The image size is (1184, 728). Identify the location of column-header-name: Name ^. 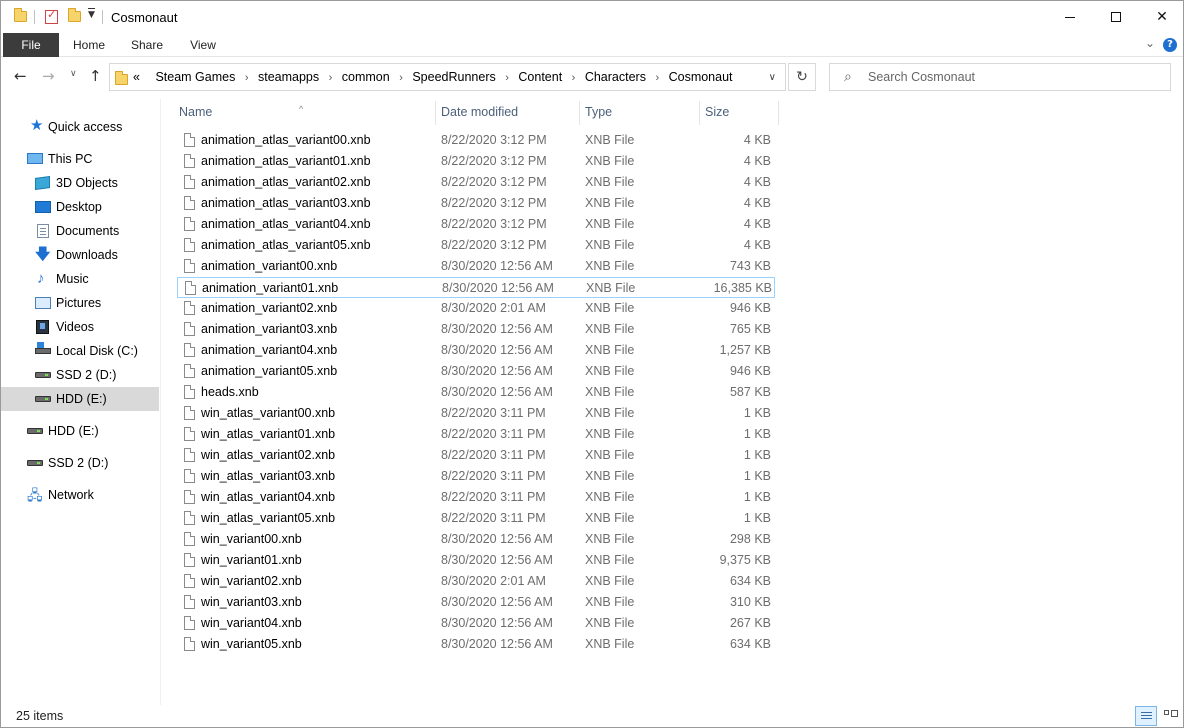
(304, 112).